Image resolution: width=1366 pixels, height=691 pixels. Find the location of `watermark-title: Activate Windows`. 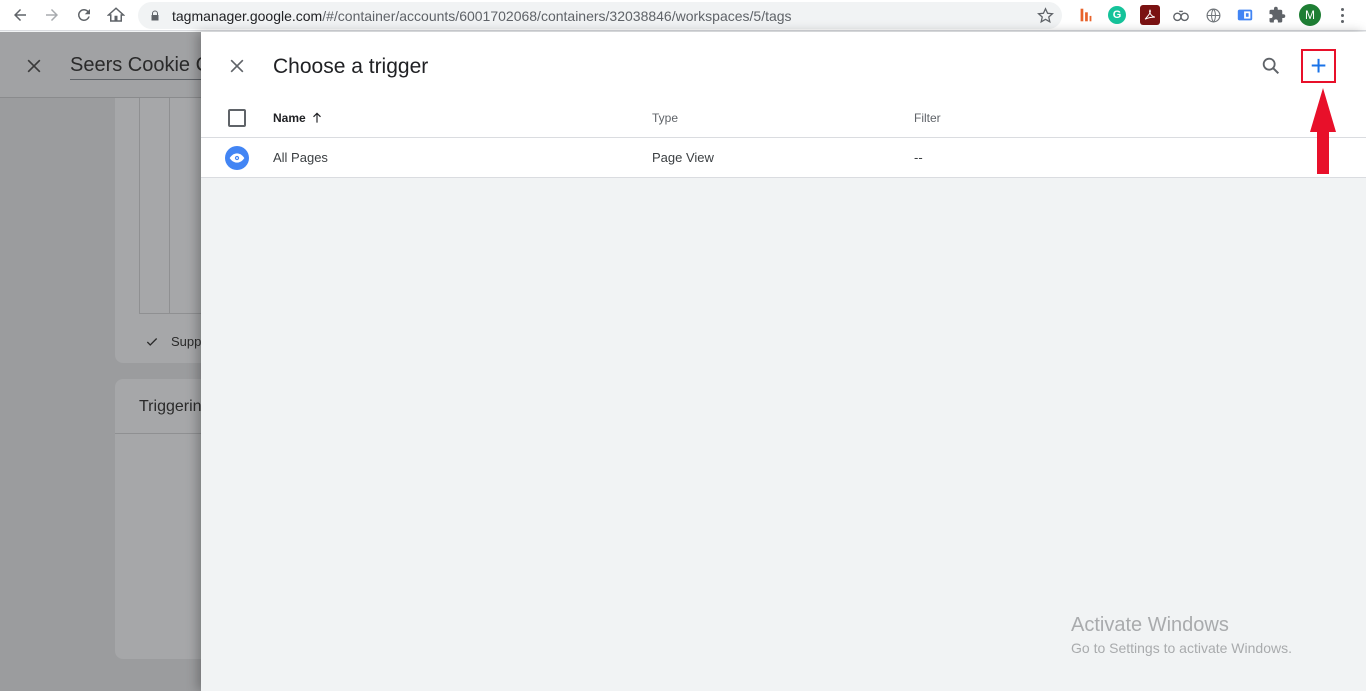

watermark-title: Activate Windows is located at coordinates (1150, 625).